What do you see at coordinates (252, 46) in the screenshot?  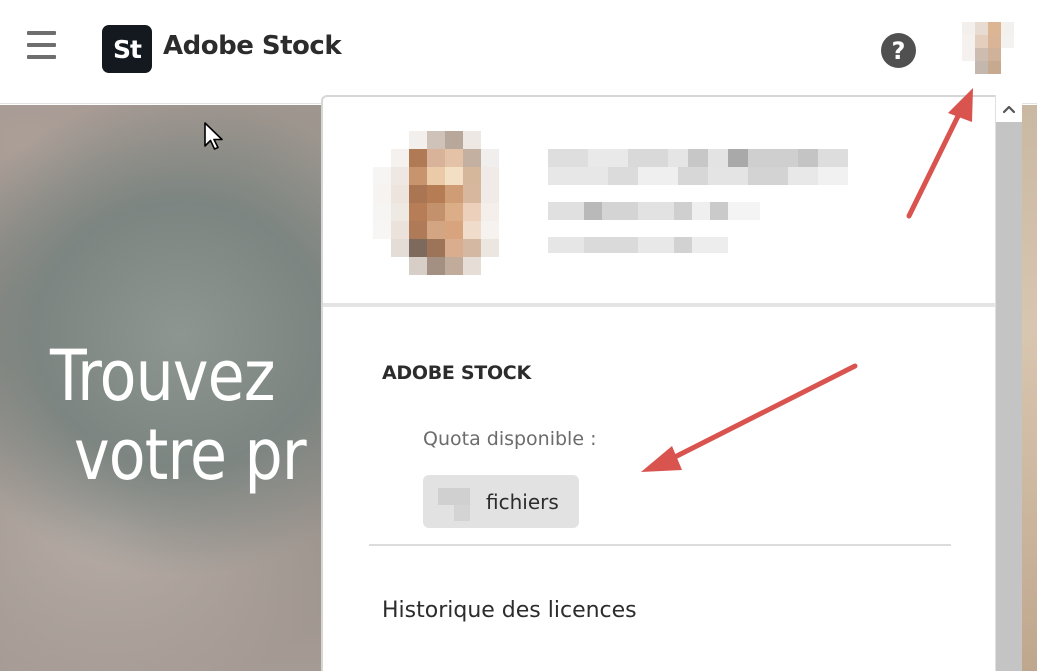 I see `brand-name: Adobe Stock` at bounding box center [252, 46].